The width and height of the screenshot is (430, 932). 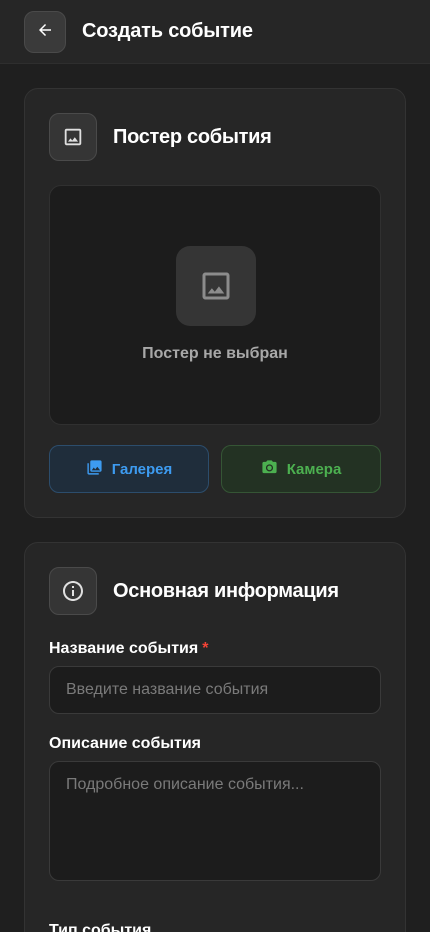 What do you see at coordinates (167, 31) in the screenshot?
I see `page-title: Создать событие` at bounding box center [167, 31].